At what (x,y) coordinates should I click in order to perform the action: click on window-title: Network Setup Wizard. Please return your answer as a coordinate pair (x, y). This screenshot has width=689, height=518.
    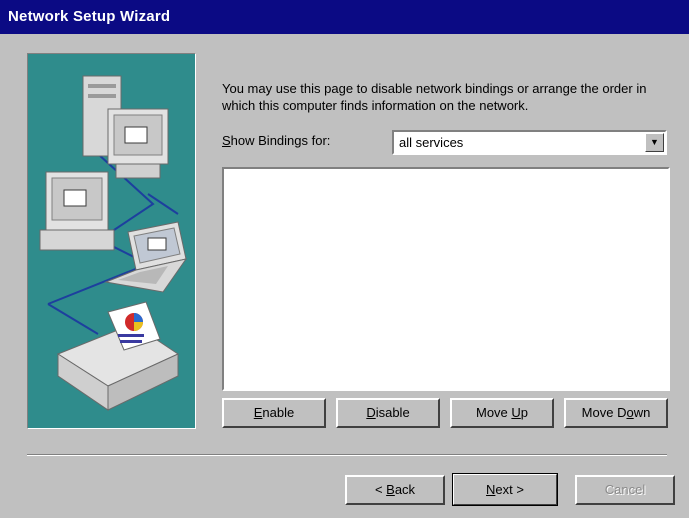
    Looking at the image, I should click on (89, 16).